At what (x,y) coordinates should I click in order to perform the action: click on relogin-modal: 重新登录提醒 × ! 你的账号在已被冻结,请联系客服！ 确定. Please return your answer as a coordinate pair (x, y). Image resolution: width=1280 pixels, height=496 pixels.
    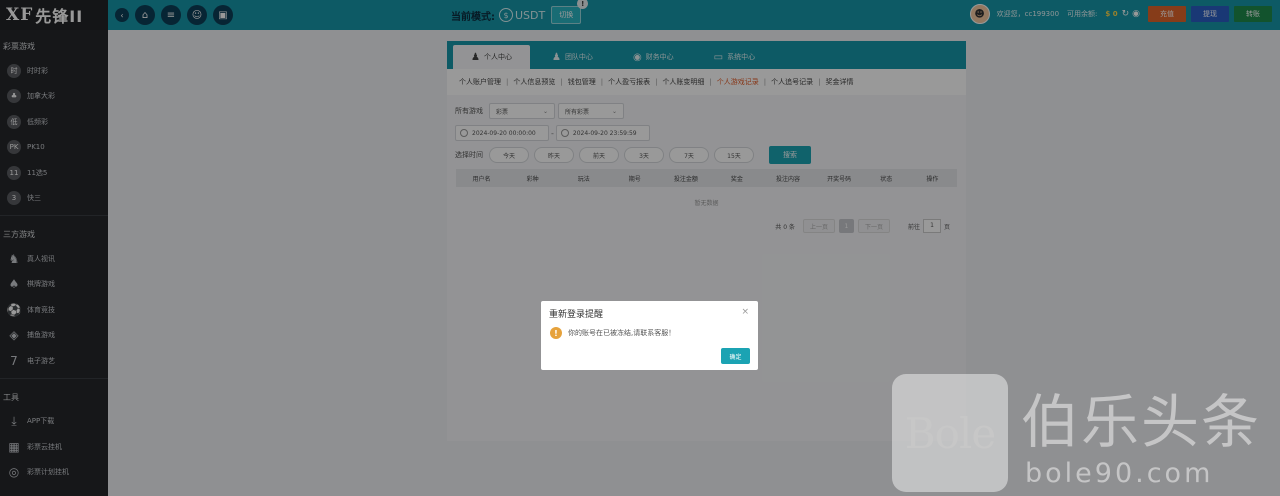
    Looking at the image, I should click on (649, 335).